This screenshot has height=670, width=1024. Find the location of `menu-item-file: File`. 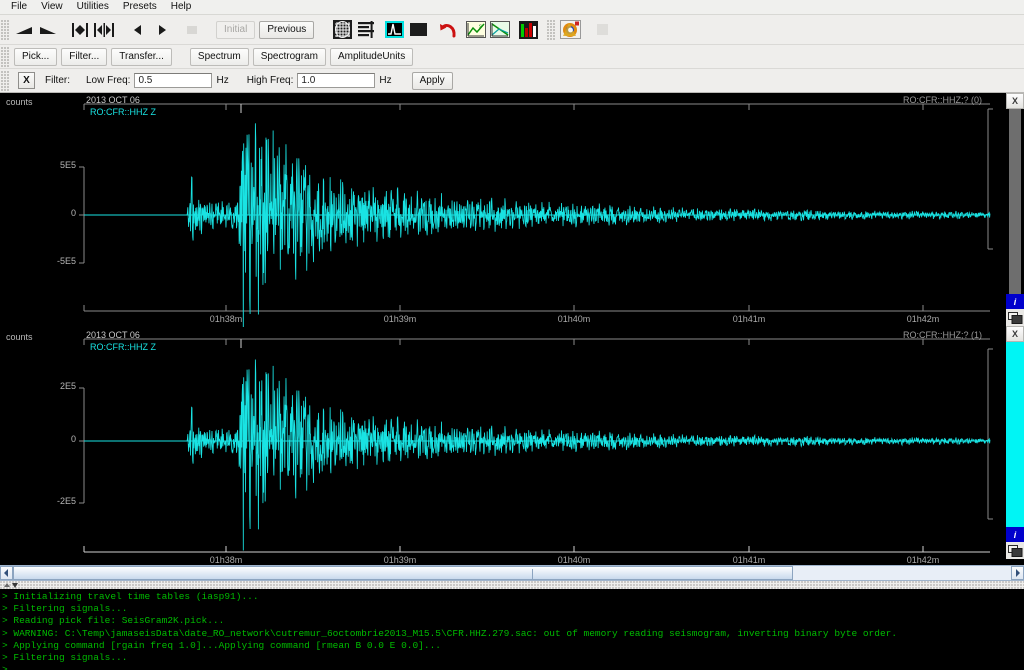

menu-item-file: File is located at coordinates (19, 7).